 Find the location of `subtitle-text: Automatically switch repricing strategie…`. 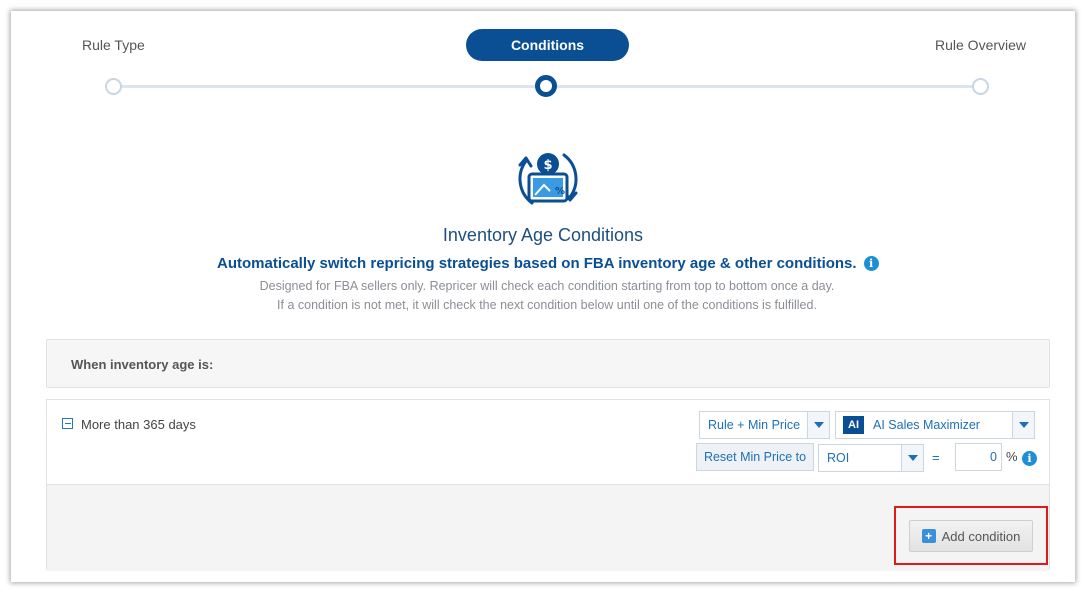

subtitle-text: Automatically switch repricing strategie… is located at coordinates (537, 263).